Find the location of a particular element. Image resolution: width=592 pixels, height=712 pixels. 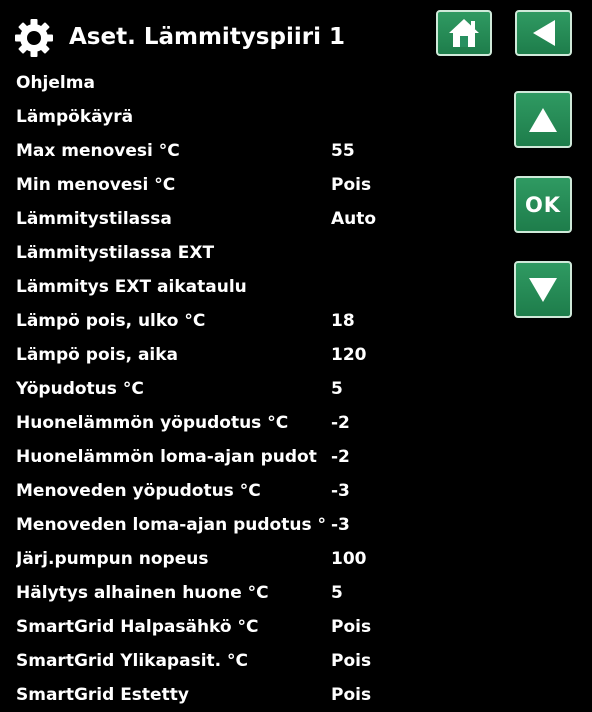

settings-row-halytys-alhainen-huone: Hälytys alhainen huone °C 5 is located at coordinates (256, 593).